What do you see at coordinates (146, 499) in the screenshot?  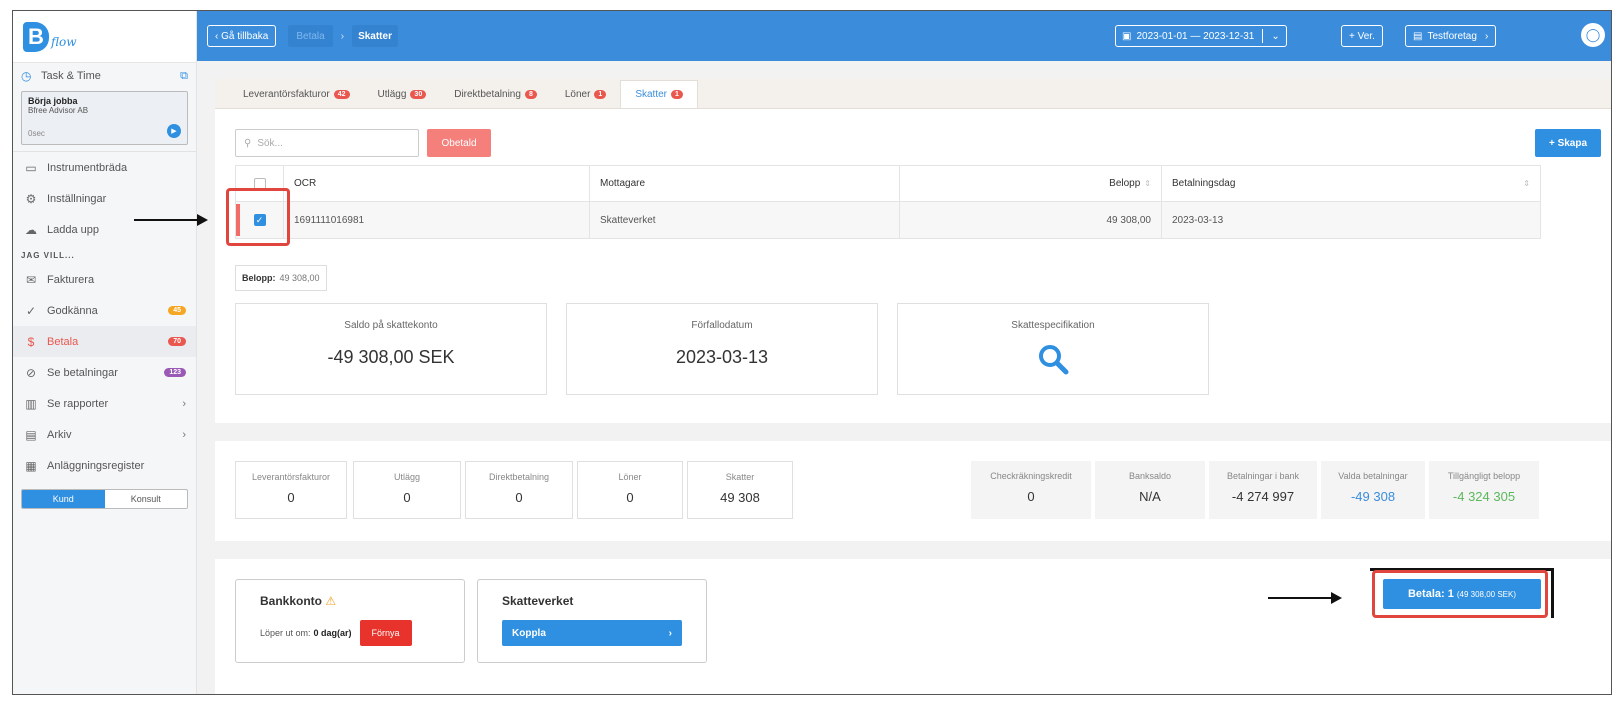 I see `toggle-konsult: Konsult` at bounding box center [146, 499].